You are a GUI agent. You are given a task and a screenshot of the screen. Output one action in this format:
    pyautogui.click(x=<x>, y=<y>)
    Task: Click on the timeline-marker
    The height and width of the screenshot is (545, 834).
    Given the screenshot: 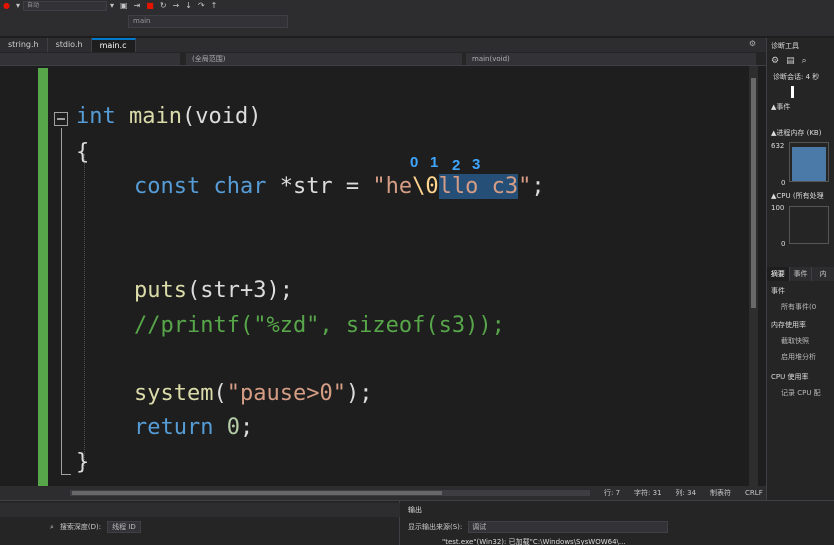 What is the action you would take?
    pyautogui.click(x=792, y=92)
    